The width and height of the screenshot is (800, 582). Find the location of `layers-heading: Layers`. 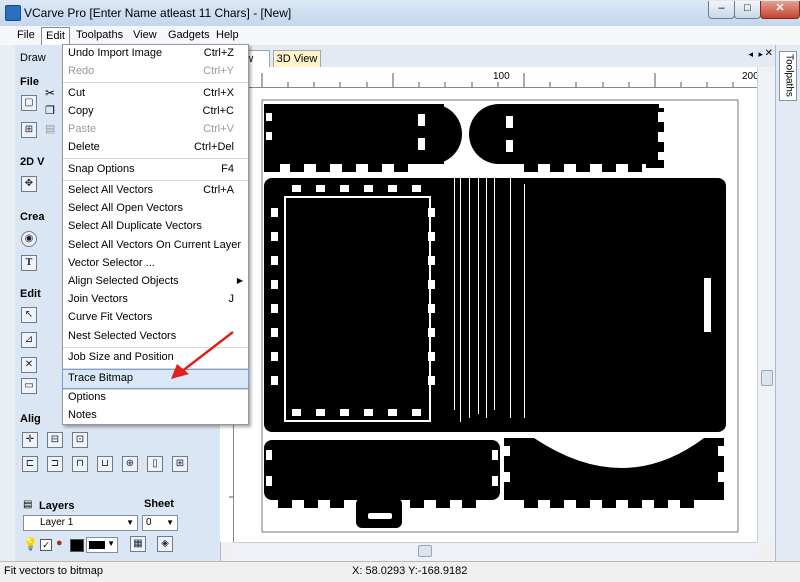

layers-heading: Layers is located at coordinates (57, 506).